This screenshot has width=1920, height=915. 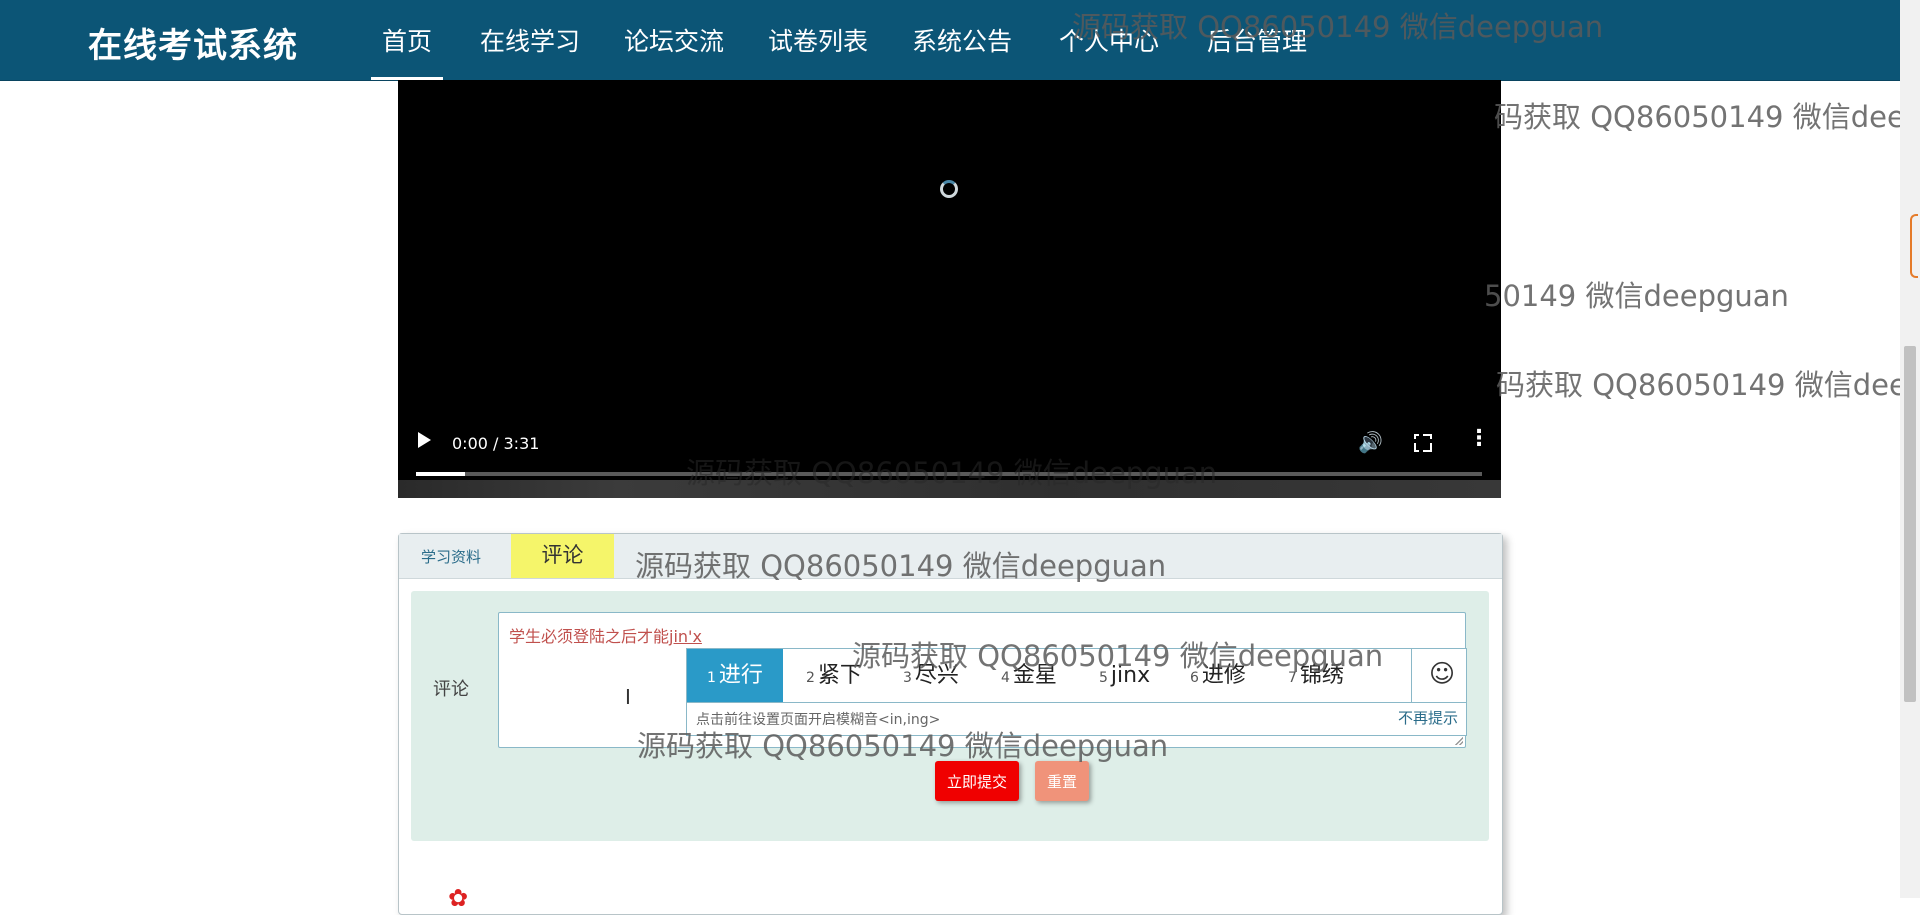 What do you see at coordinates (1257, 40) in the screenshot?
I see `nav-item-admin: 后台管理` at bounding box center [1257, 40].